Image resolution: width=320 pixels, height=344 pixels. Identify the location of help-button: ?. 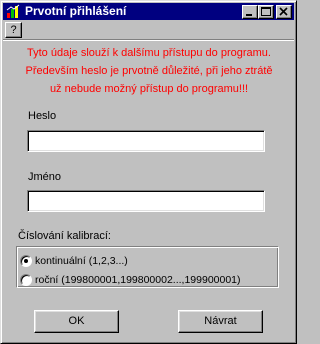
(13, 30).